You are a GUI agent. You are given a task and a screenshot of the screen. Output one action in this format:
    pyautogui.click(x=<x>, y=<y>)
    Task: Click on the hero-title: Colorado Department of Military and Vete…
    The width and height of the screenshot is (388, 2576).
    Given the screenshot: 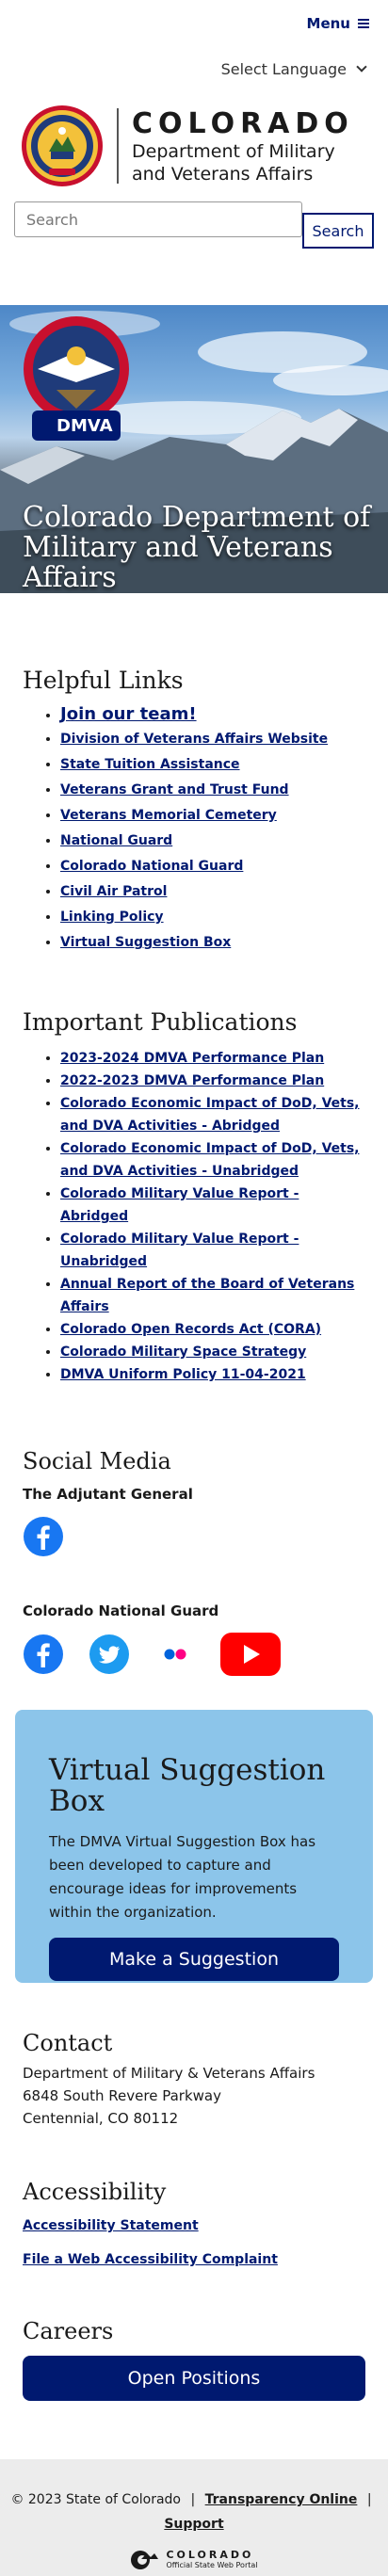 What is the action you would take?
    pyautogui.click(x=197, y=547)
    